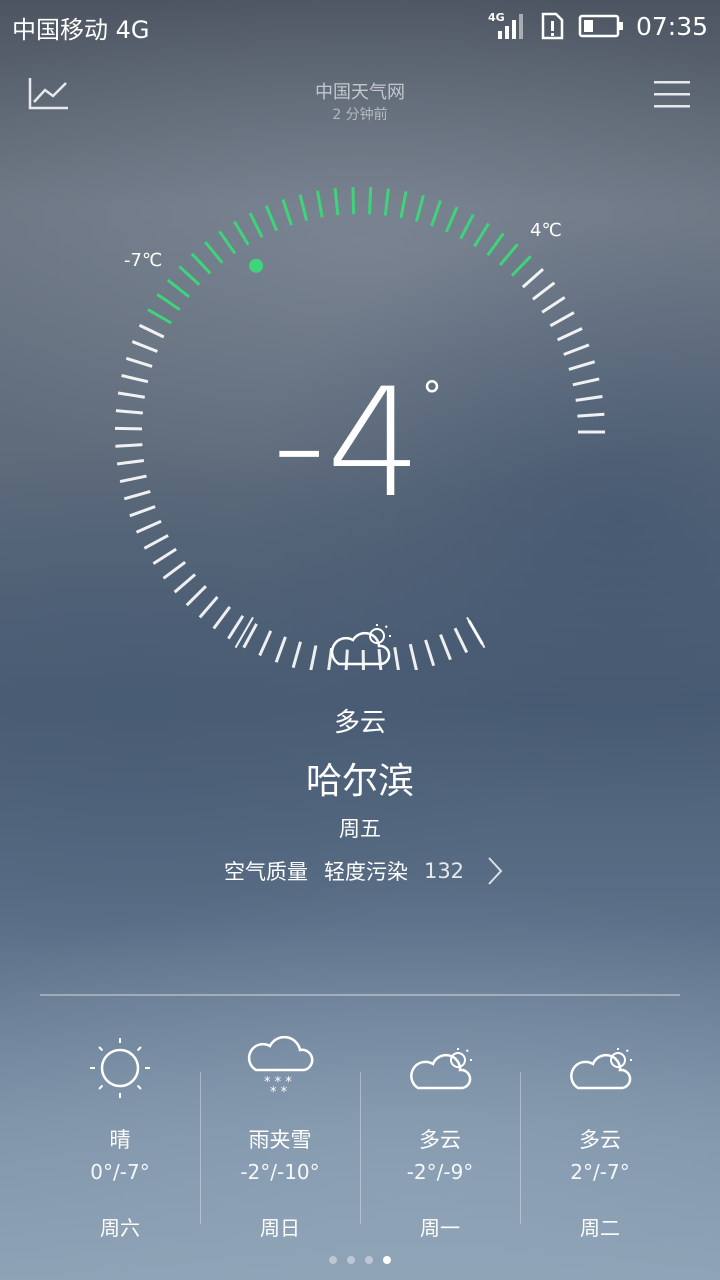 The width and height of the screenshot is (720, 1280). I want to click on sleet-icon: * * * * *, so click(280, 1066).